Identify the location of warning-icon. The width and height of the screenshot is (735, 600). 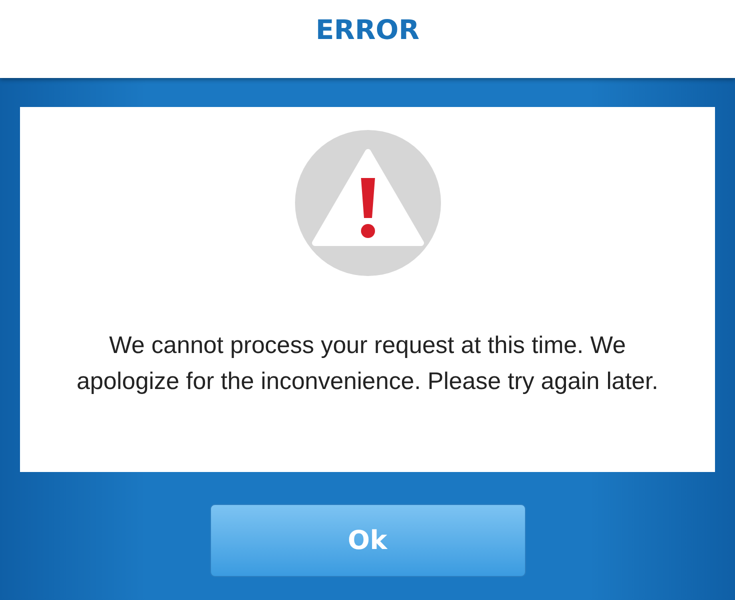
(367, 203).